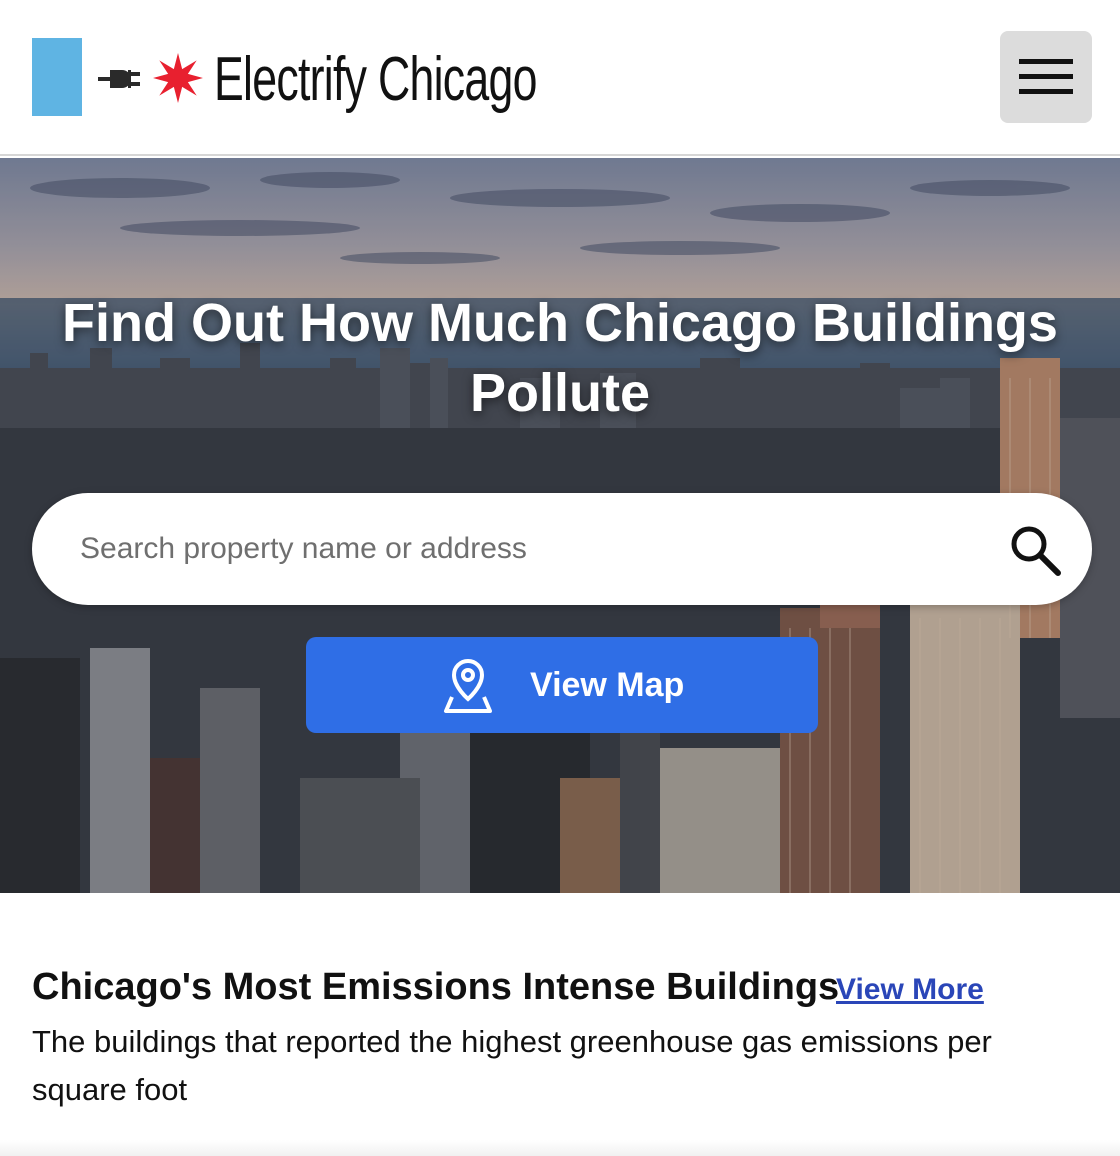 This screenshot has width=1120, height=1156. I want to click on search-input, so click(530, 549).